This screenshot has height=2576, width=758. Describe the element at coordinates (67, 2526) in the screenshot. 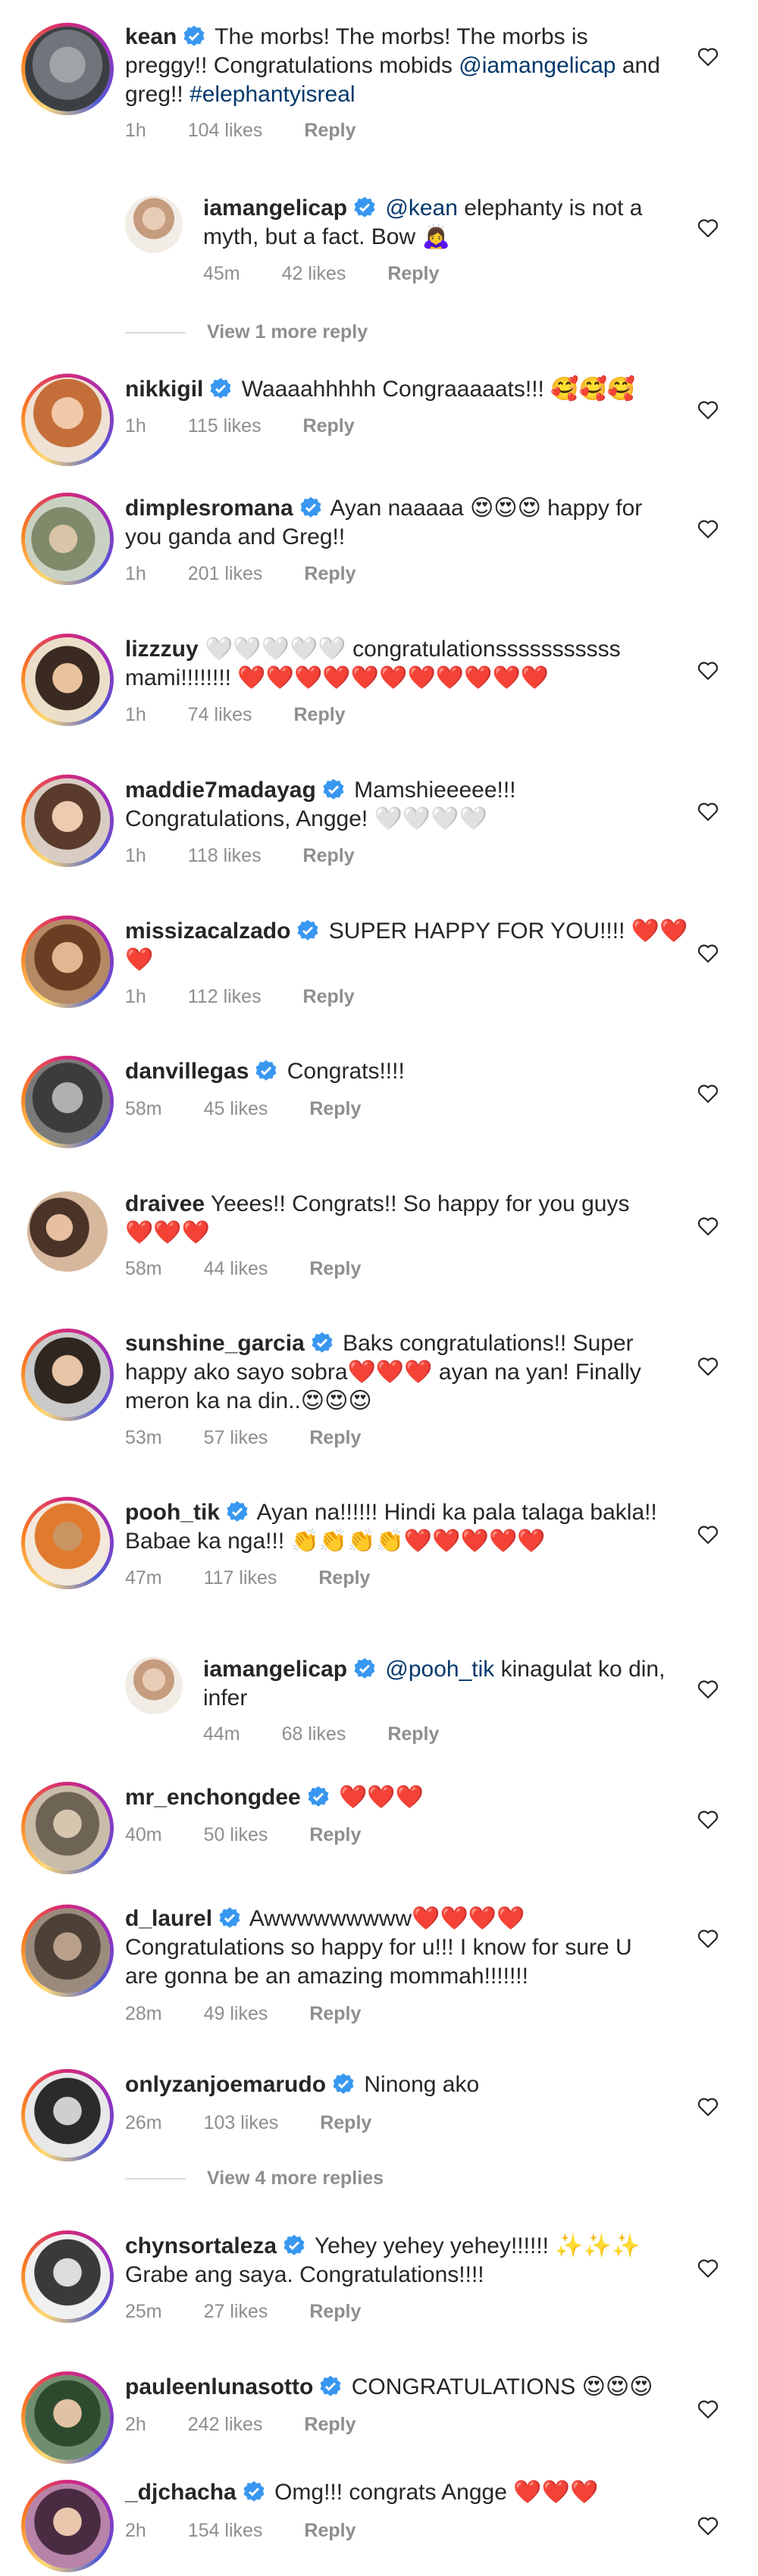

I see `avatar-djchacha` at that location.